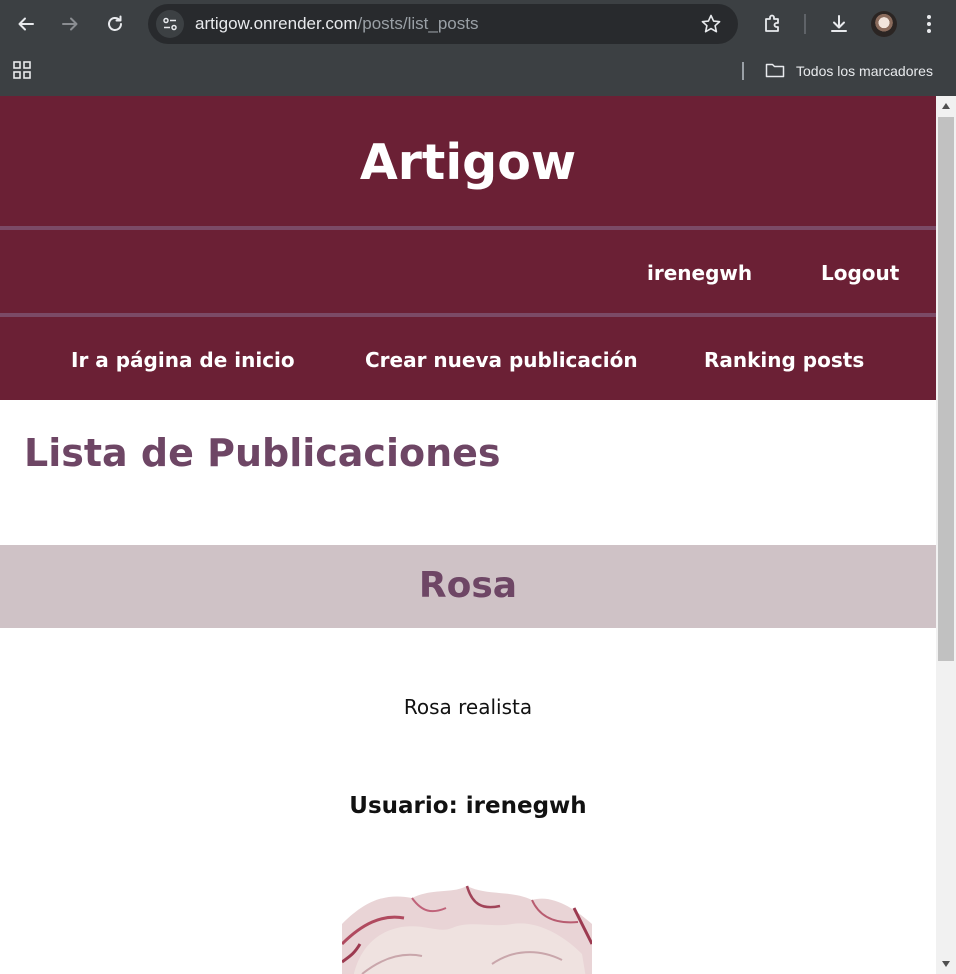  I want to click on scroll-down-arrow-icon, so click(946, 964).